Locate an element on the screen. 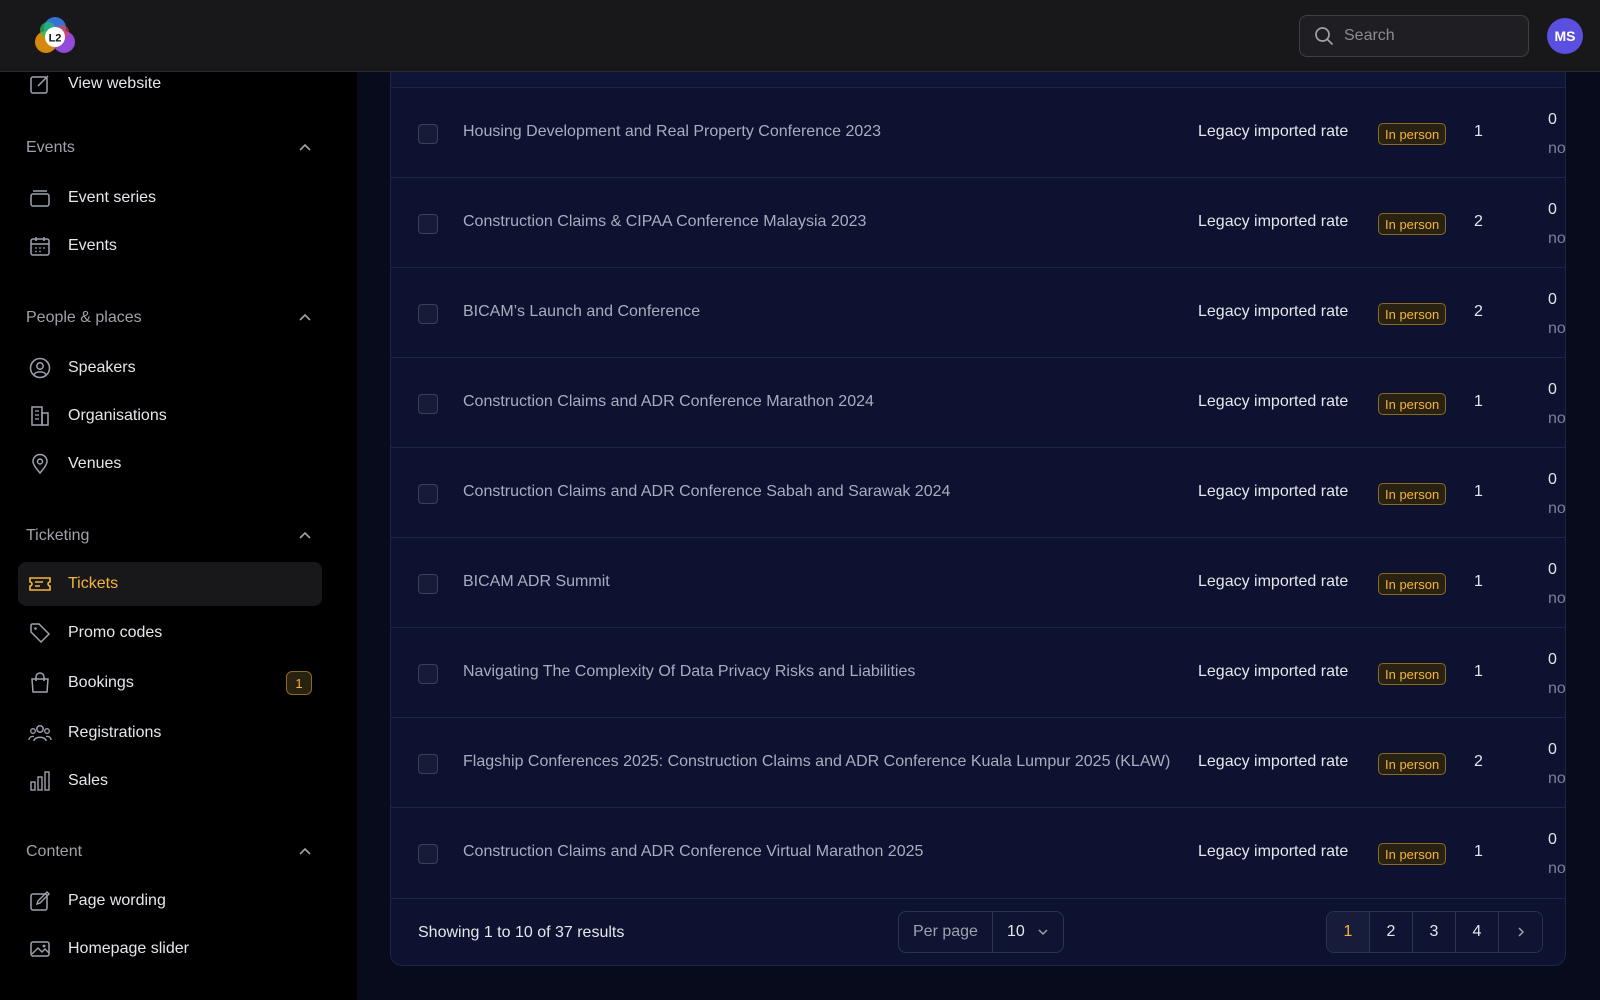  per-page-select: Per page 10 is located at coordinates (981, 932).